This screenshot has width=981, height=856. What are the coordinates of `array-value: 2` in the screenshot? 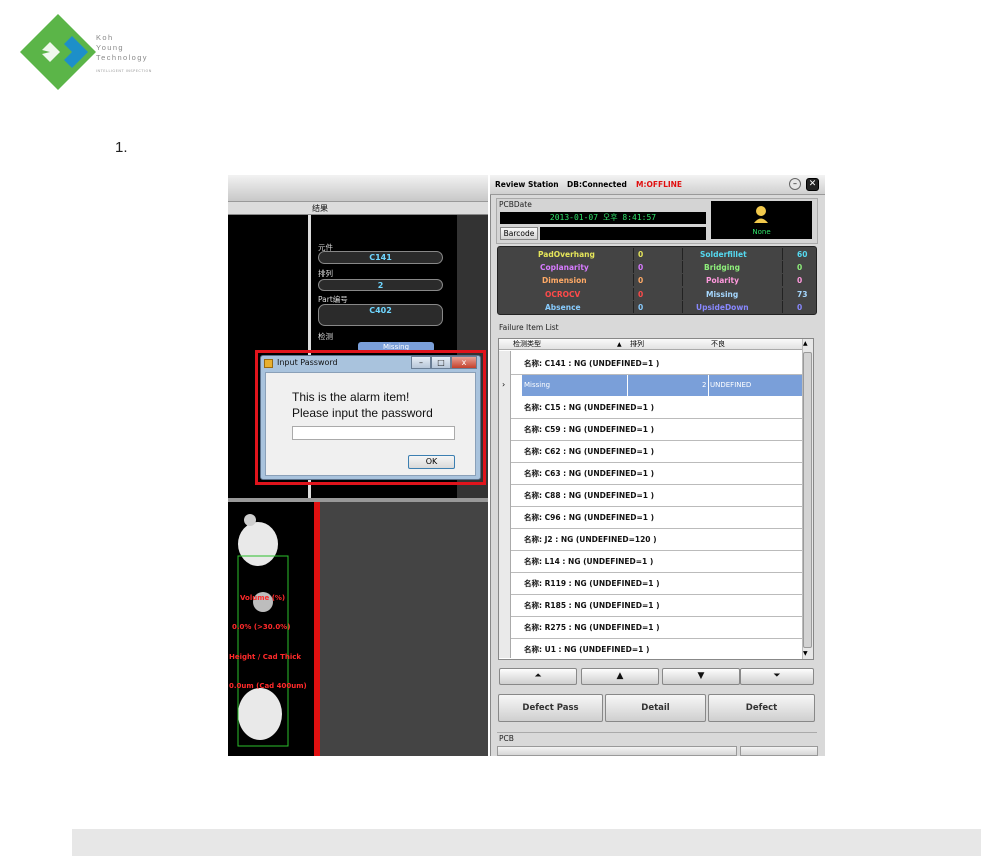 It's located at (380, 285).